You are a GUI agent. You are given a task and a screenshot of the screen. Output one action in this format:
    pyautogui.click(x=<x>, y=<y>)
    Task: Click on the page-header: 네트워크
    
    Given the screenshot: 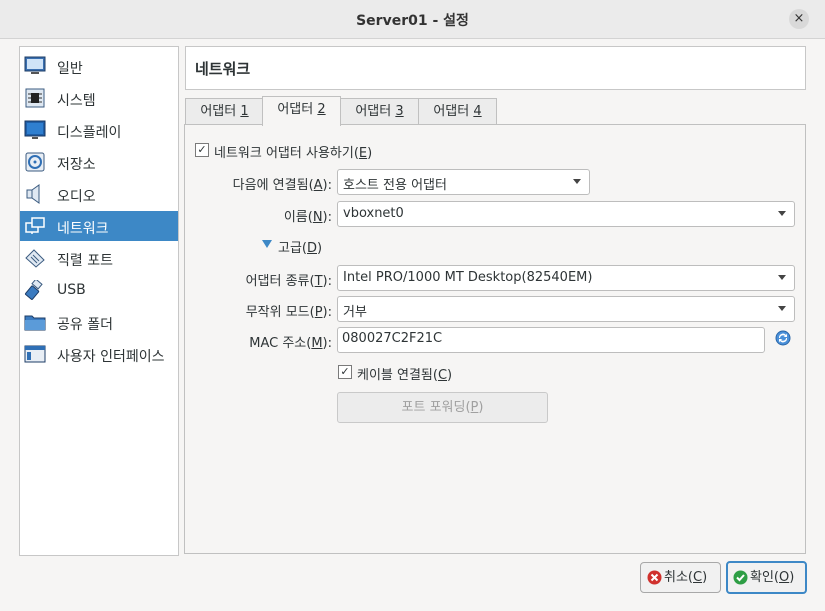 What is the action you would take?
    pyautogui.click(x=495, y=68)
    